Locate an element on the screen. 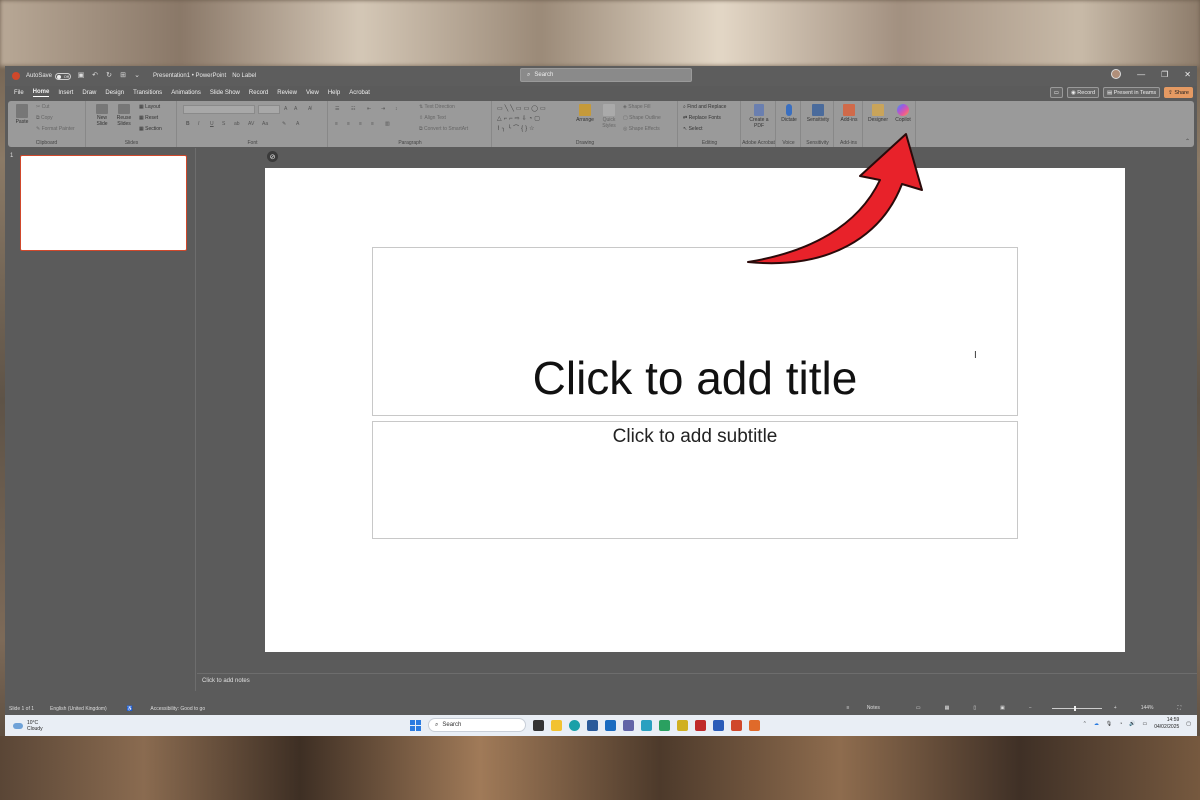  notes-toggle: ≡ Notes is located at coordinates (867, 708).